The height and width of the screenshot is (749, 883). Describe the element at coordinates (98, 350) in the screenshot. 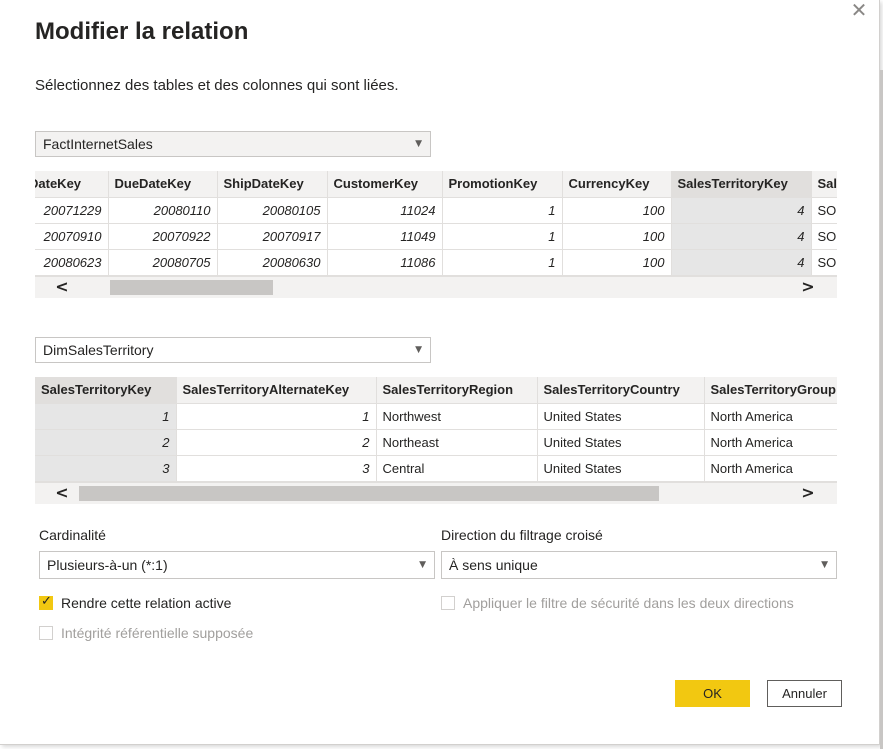

I see `table2-dropdown-value: DimSalesTerritory` at that location.